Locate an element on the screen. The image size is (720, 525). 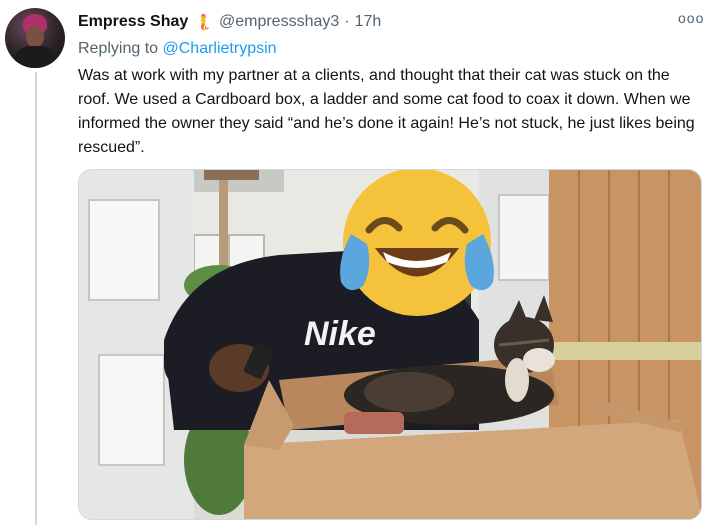
more-dots-icon: ooo is located at coordinates (691, 18).